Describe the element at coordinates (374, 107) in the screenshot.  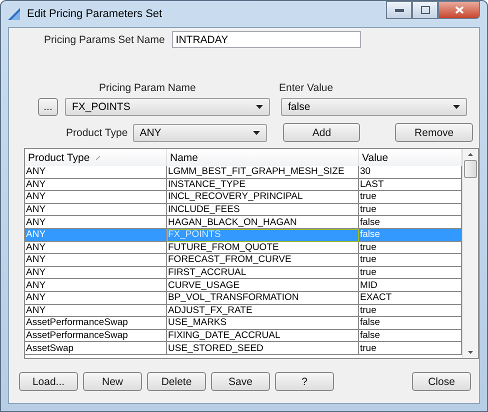
I see `value-dropdown: false` at that location.